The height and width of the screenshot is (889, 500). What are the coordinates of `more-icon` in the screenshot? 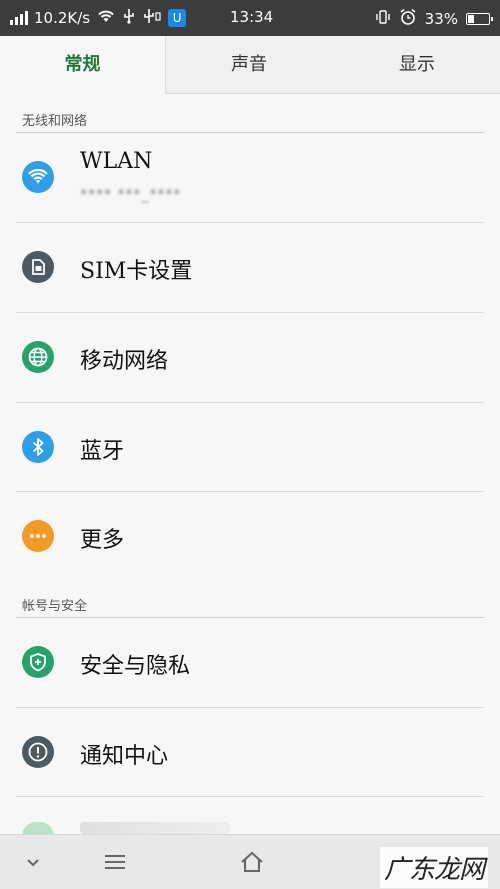 It's located at (38, 536).